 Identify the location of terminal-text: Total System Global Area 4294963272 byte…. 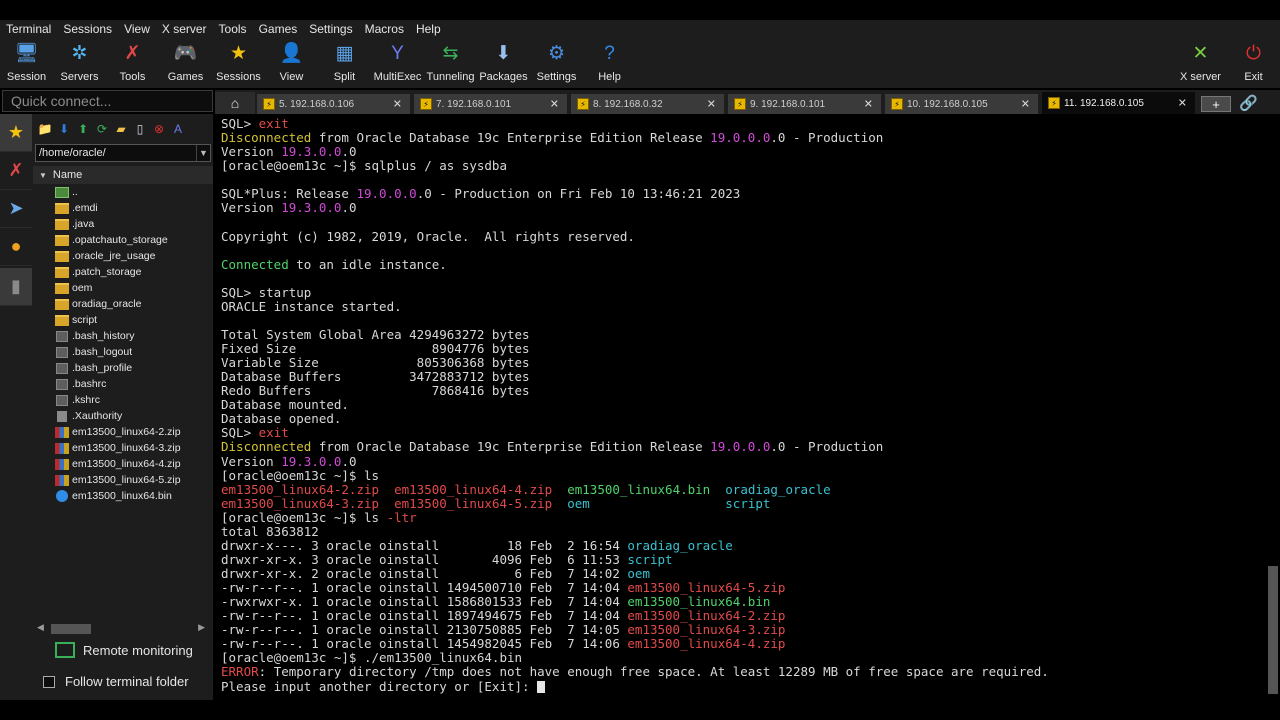
(375, 334).